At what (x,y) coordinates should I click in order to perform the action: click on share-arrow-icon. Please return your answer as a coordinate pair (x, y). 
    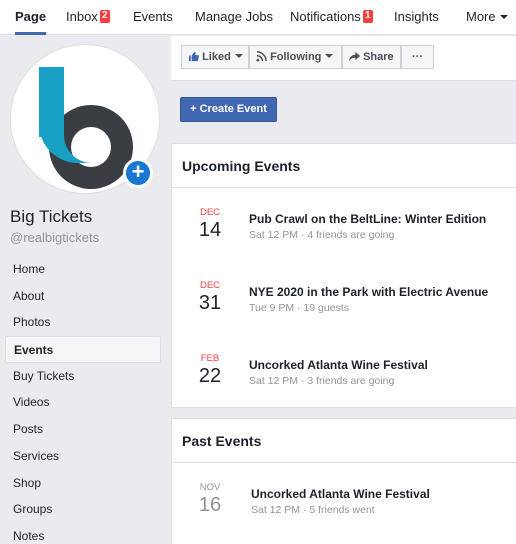
    Looking at the image, I should click on (354, 56).